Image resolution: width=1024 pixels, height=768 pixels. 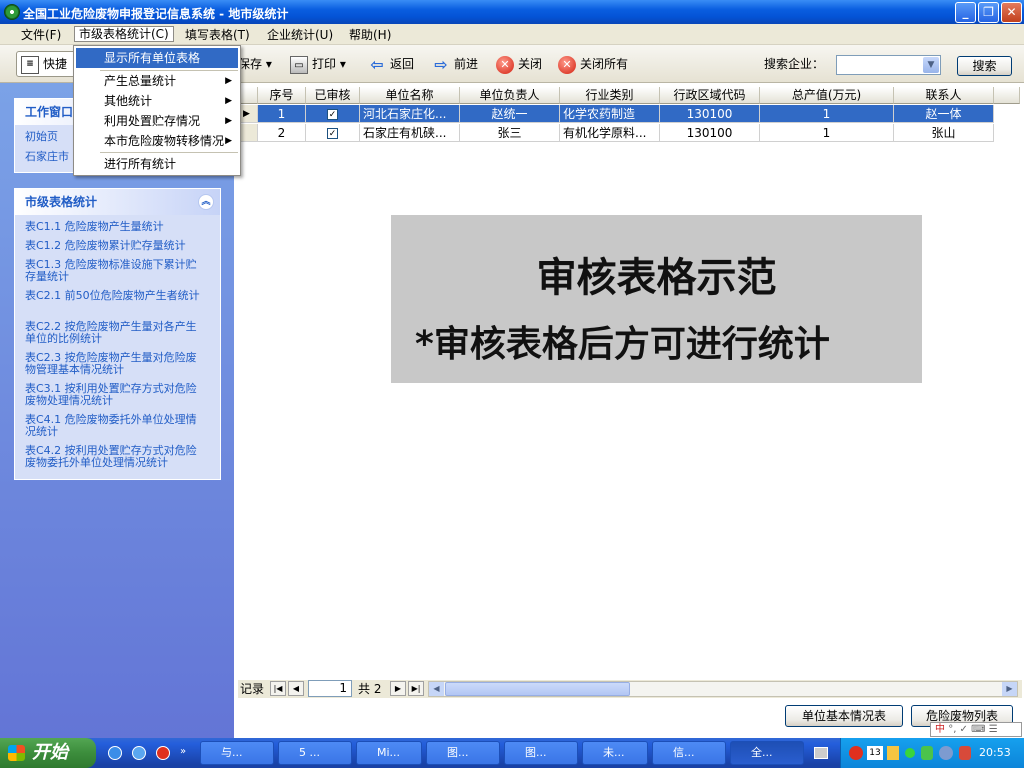 I want to click on last-record-button: ▶|, so click(x=416, y=688).